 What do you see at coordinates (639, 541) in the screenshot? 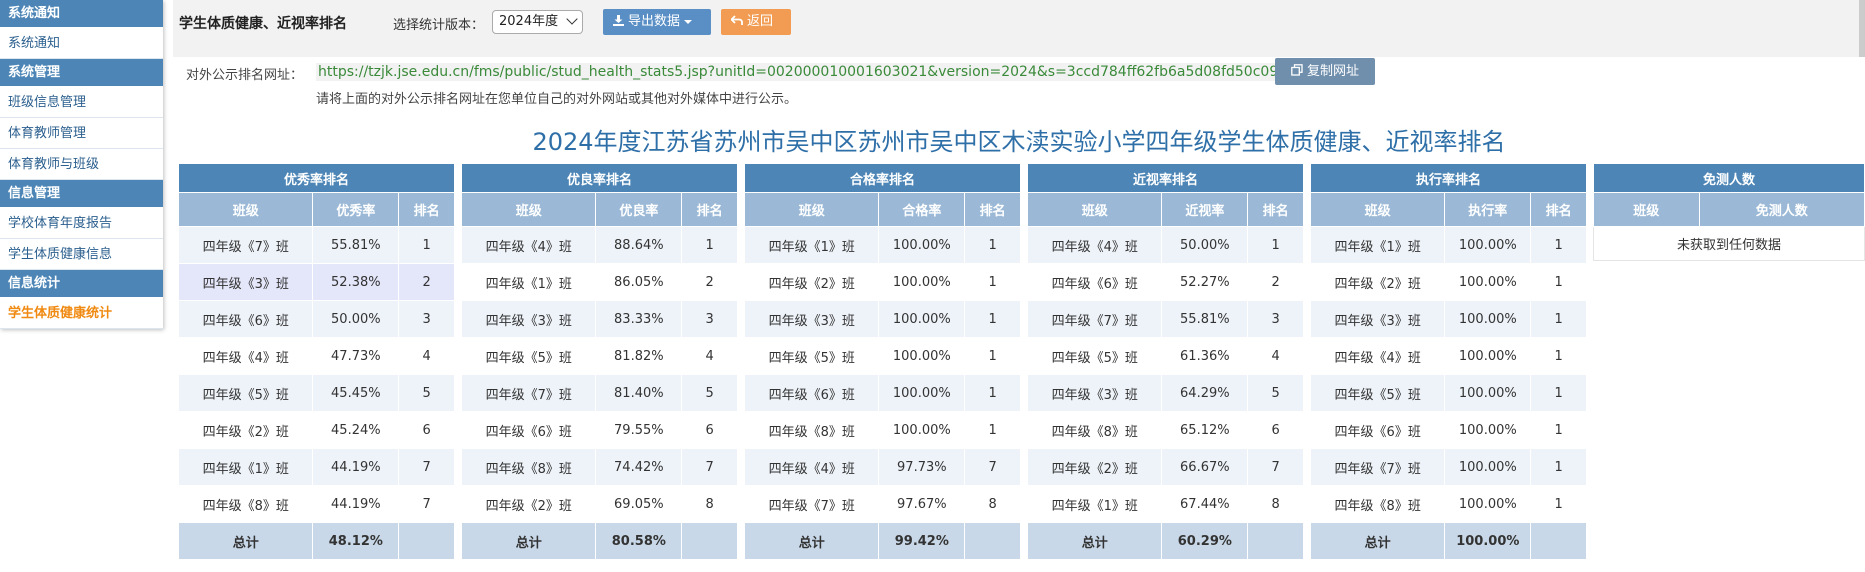
I see `total-value: 80.58%` at bounding box center [639, 541].